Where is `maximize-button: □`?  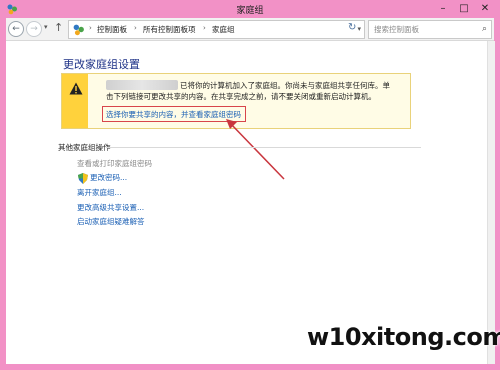 maximize-button: □ is located at coordinates (464, 9).